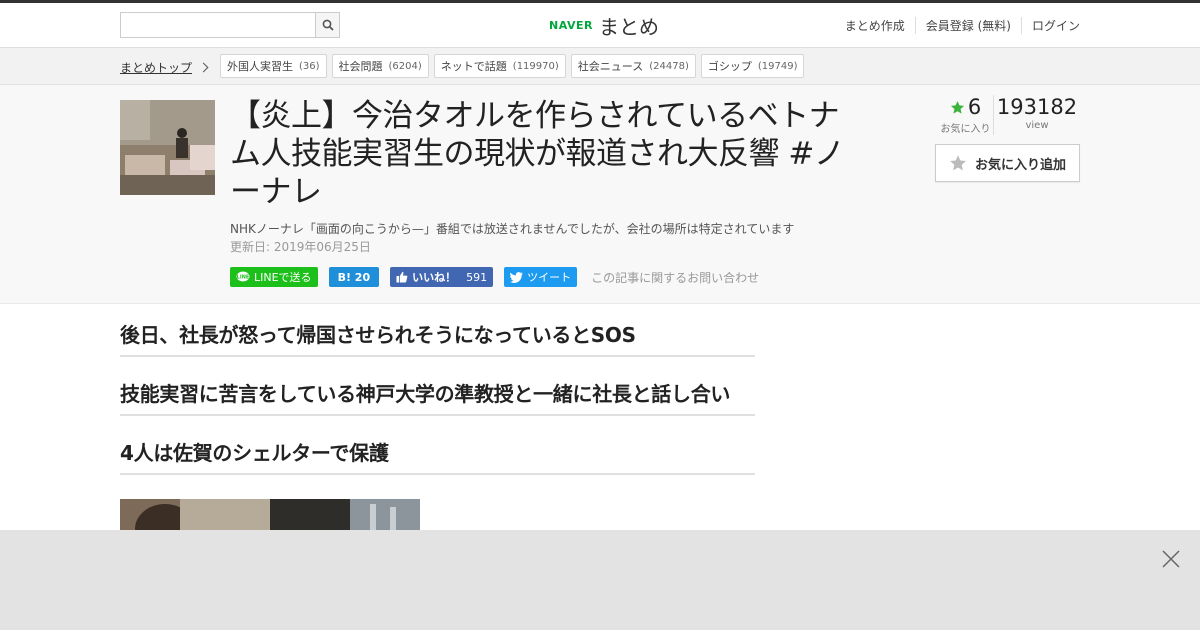 The width and height of the screenshot is (1200, 630). I want to click on views-stat: 193182 view, so click(1037, 115).